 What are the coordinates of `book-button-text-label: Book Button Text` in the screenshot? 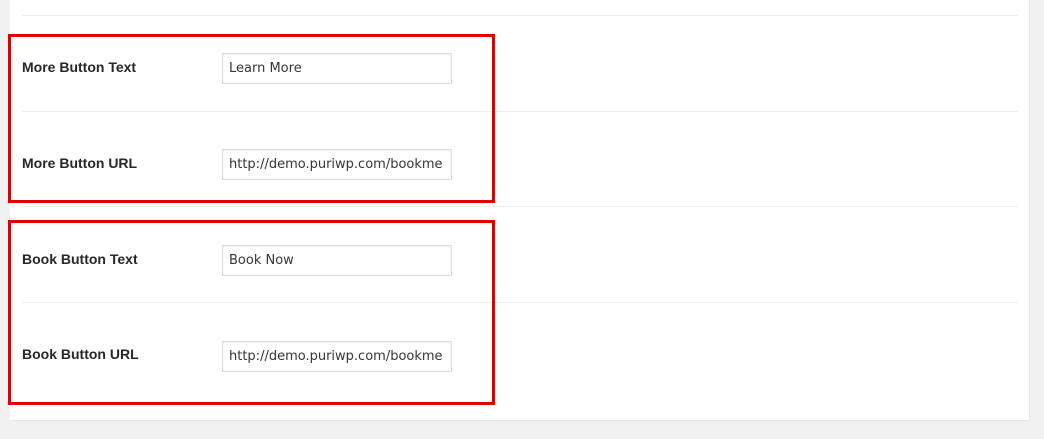 It's located at (80, 259).